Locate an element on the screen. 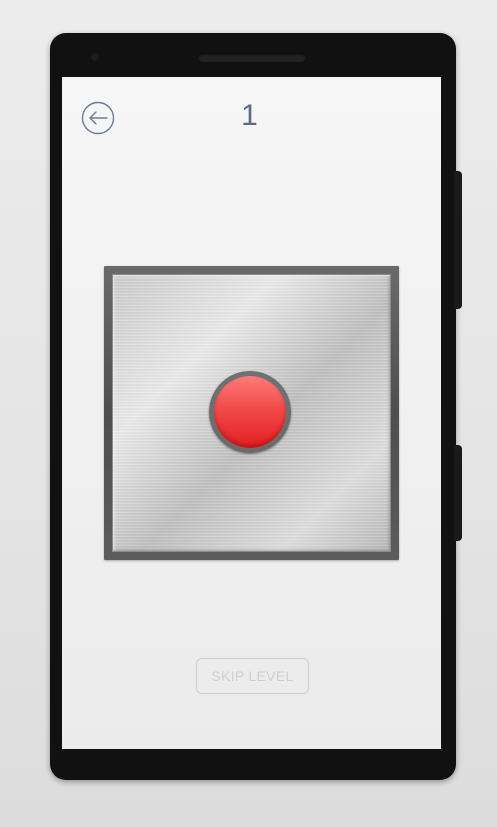 This screenshot has width=497, height=827. red-button-cap is located at coordinates (250, 412).